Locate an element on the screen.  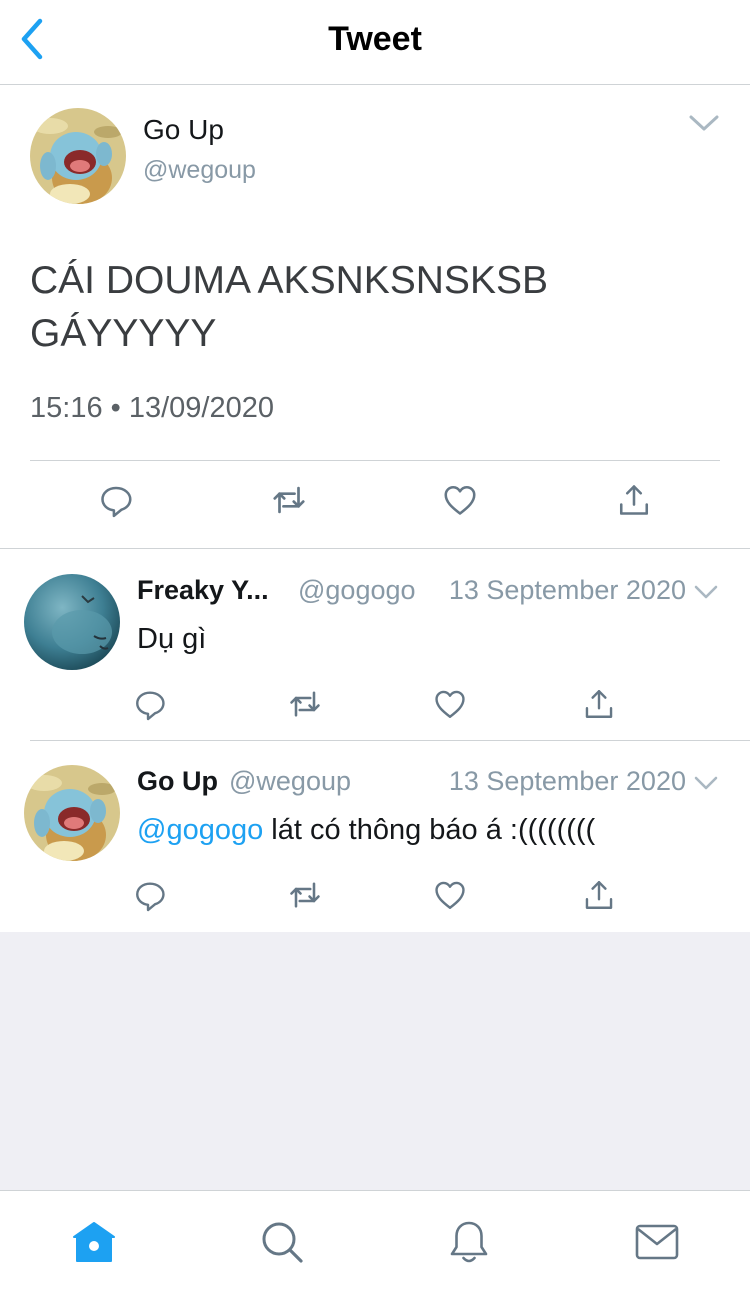
tab-messages is located at coordinates (657, 1242).